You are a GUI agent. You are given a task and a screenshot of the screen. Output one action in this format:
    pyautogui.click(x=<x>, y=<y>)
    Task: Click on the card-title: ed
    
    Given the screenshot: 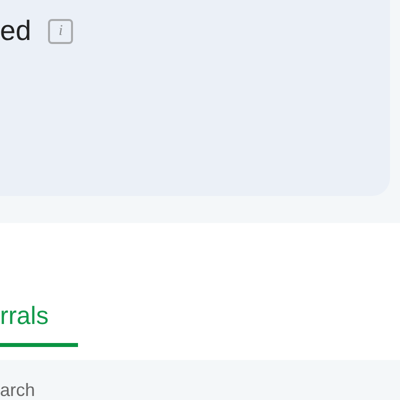 What is the action you would take?
    pyautogui.click(x=16, y=31)
    